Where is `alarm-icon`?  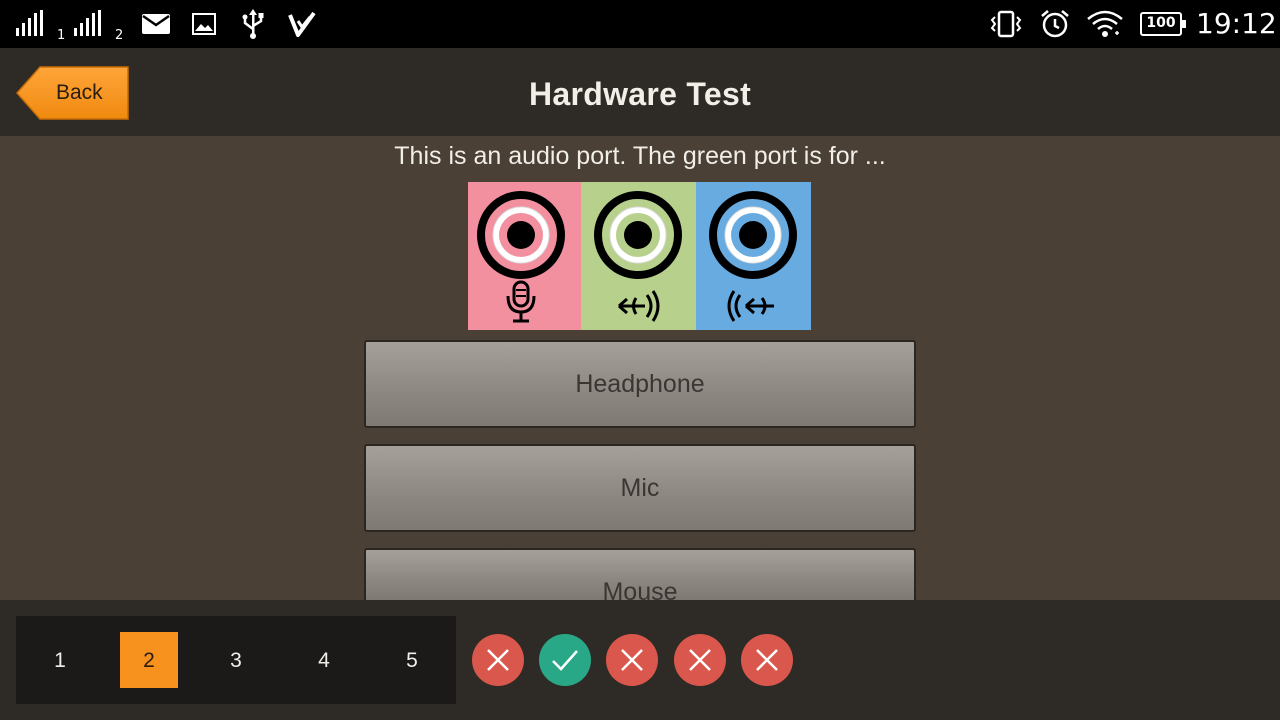 alarm-icon is located at coordinates (1055, 24).